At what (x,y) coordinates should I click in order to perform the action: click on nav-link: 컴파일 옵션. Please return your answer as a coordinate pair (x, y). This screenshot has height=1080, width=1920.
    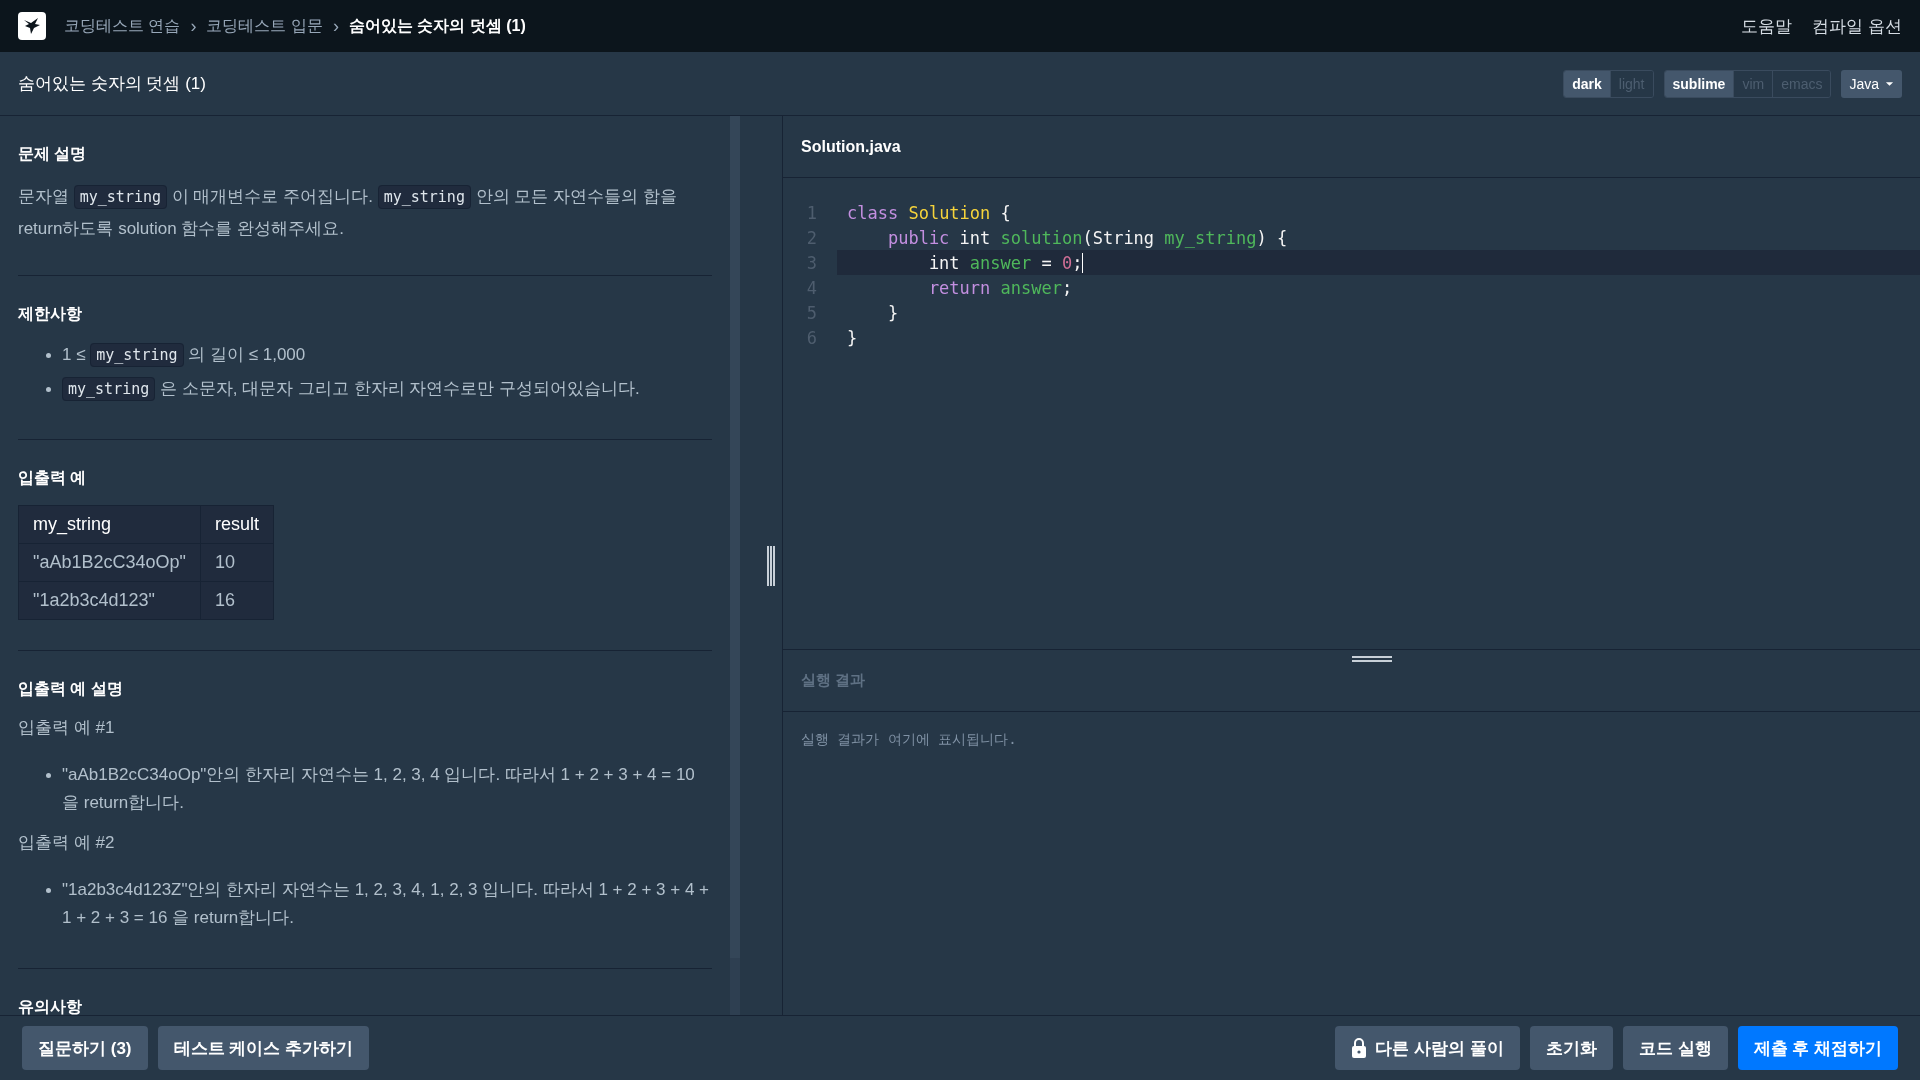
    Looking at the image, I should click on (1857, 26).